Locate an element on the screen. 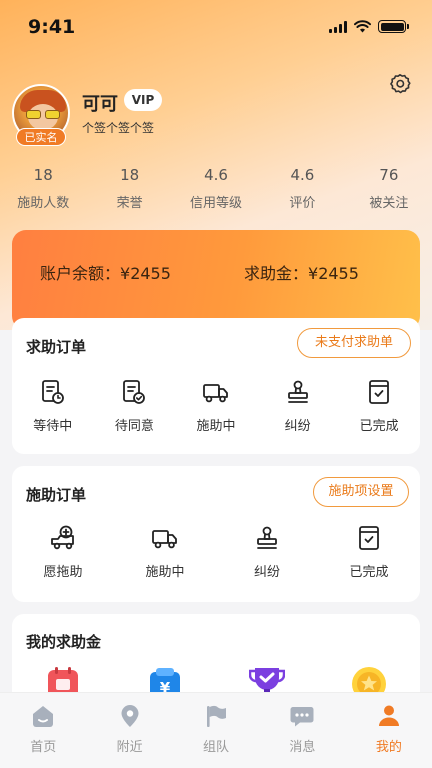 The height and width of the screenshot is (768, 432). tab-label: 首页 is located at coordinates (43, 747).